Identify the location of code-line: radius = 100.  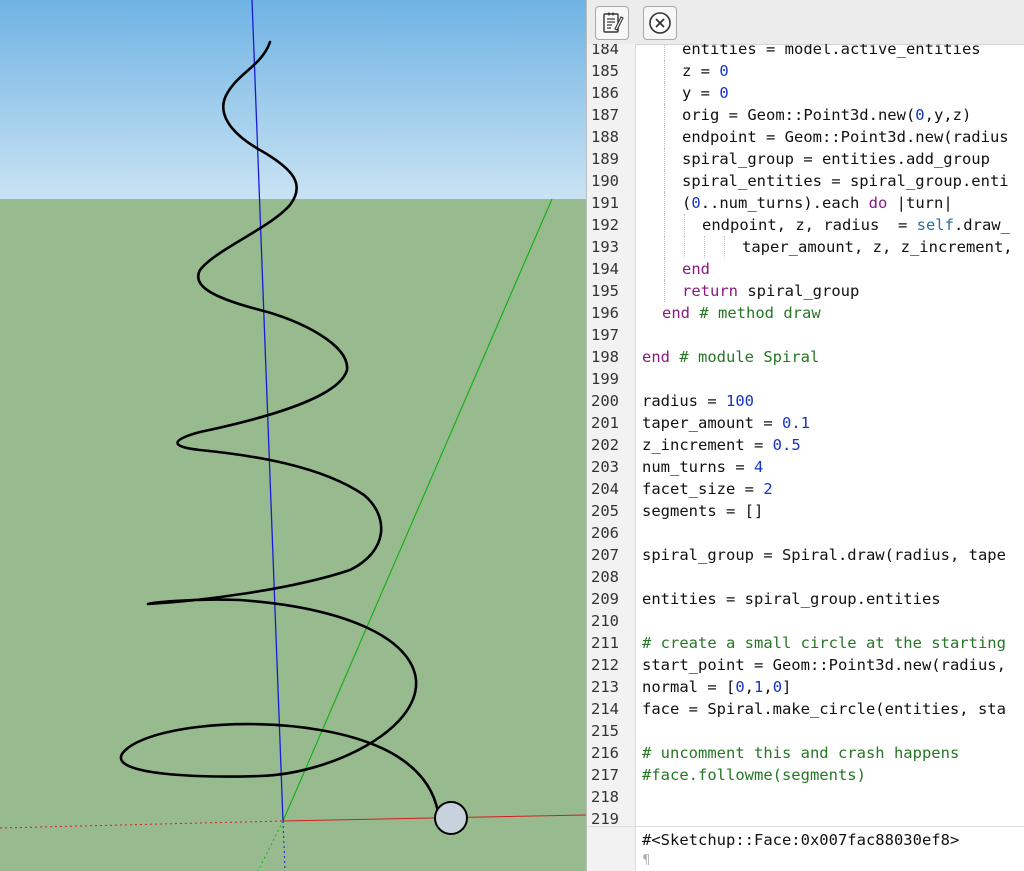
(698, 401).